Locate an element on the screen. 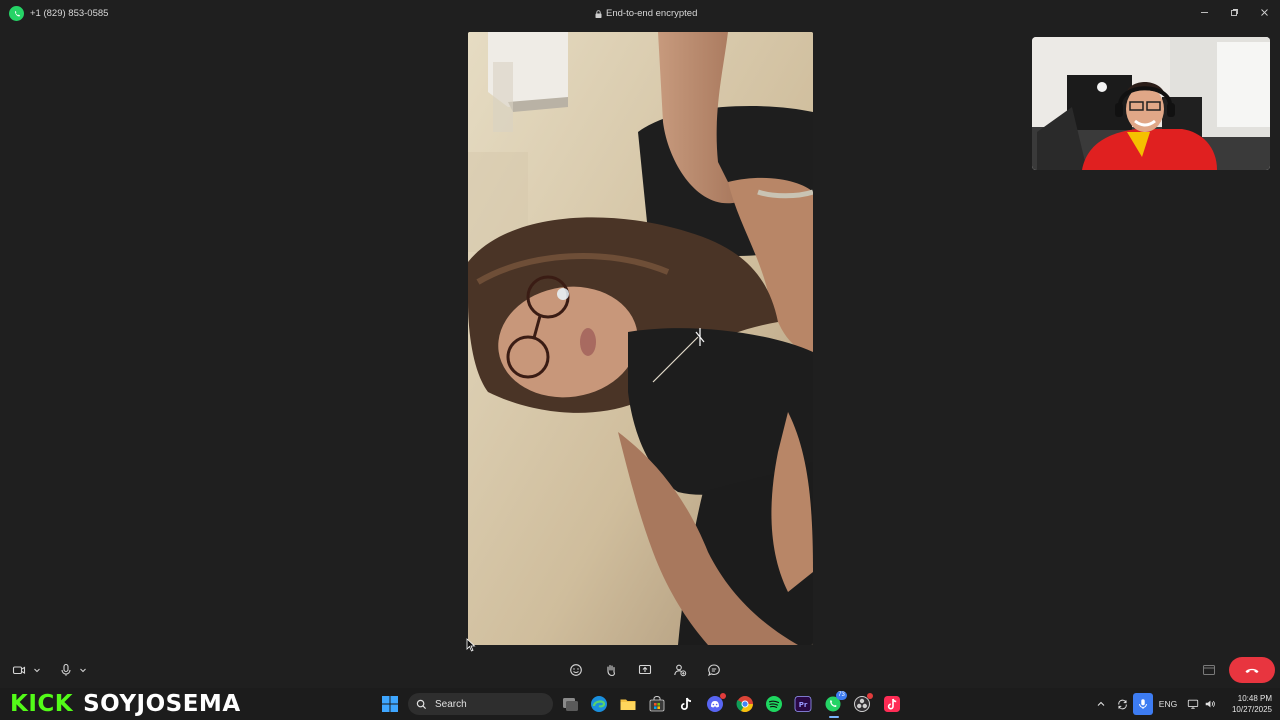  stream-overlay-brand: KICK SOYJOSEMA is located at coordinates (125, 704).